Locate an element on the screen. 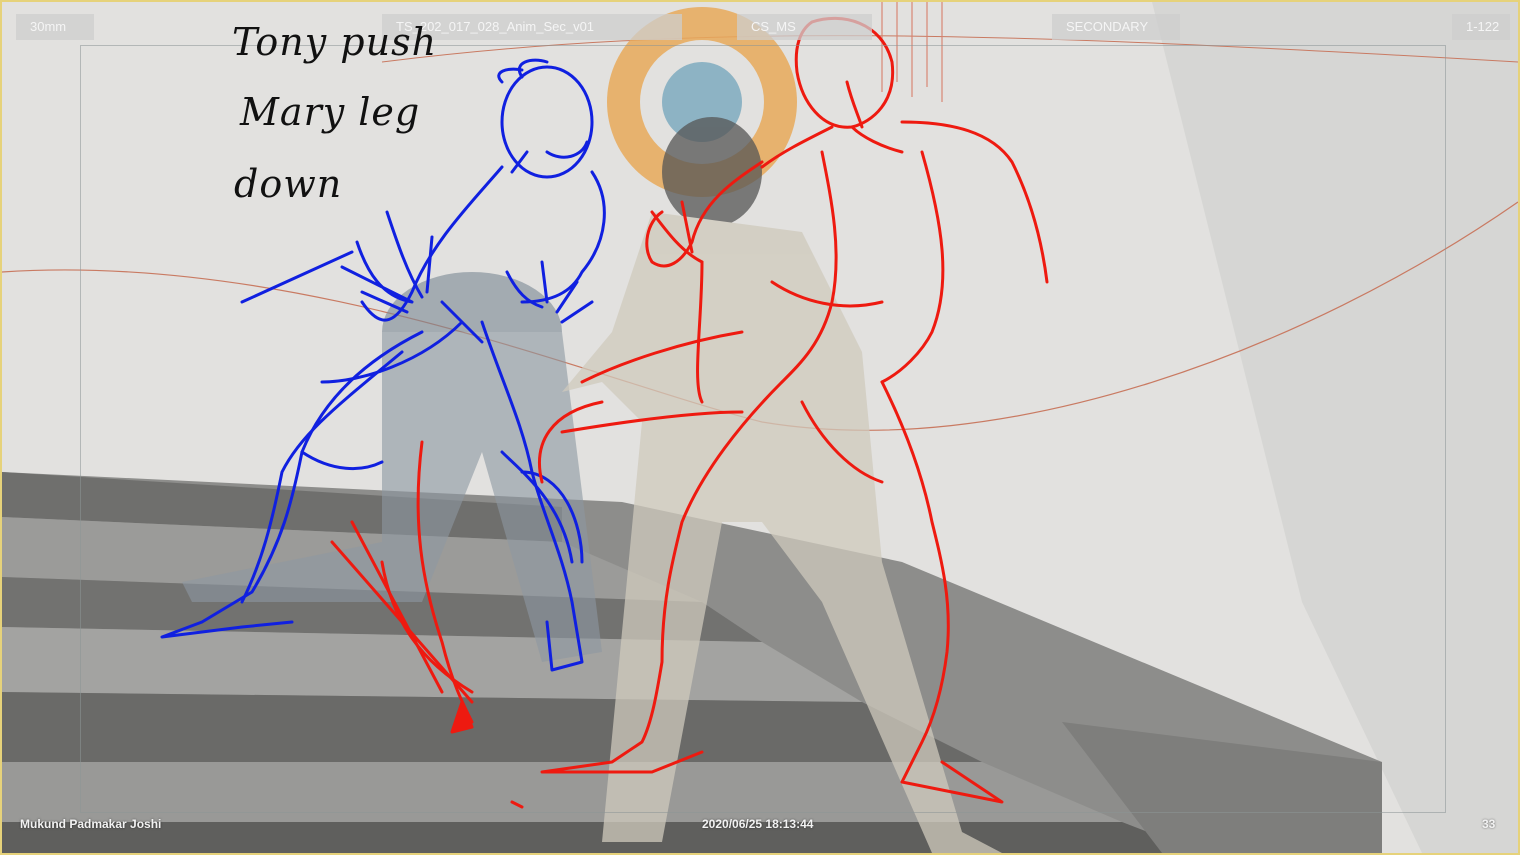 The image size is (1520, 855). note-line-3: down is located at coordinates (288, 184).